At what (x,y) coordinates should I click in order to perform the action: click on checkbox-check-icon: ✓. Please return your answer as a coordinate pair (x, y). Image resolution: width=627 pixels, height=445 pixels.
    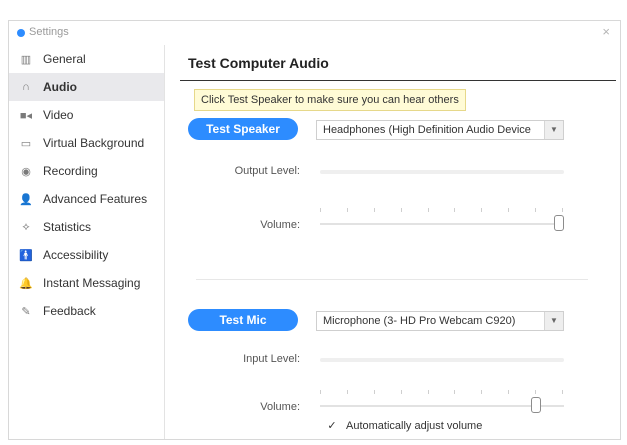
    Looking at the image, I should click on (332, 426).